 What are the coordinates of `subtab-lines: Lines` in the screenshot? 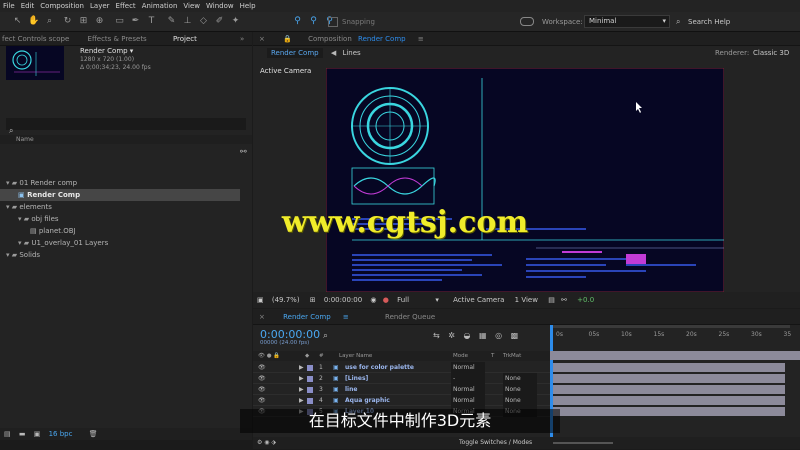 It's located at (351, 53).